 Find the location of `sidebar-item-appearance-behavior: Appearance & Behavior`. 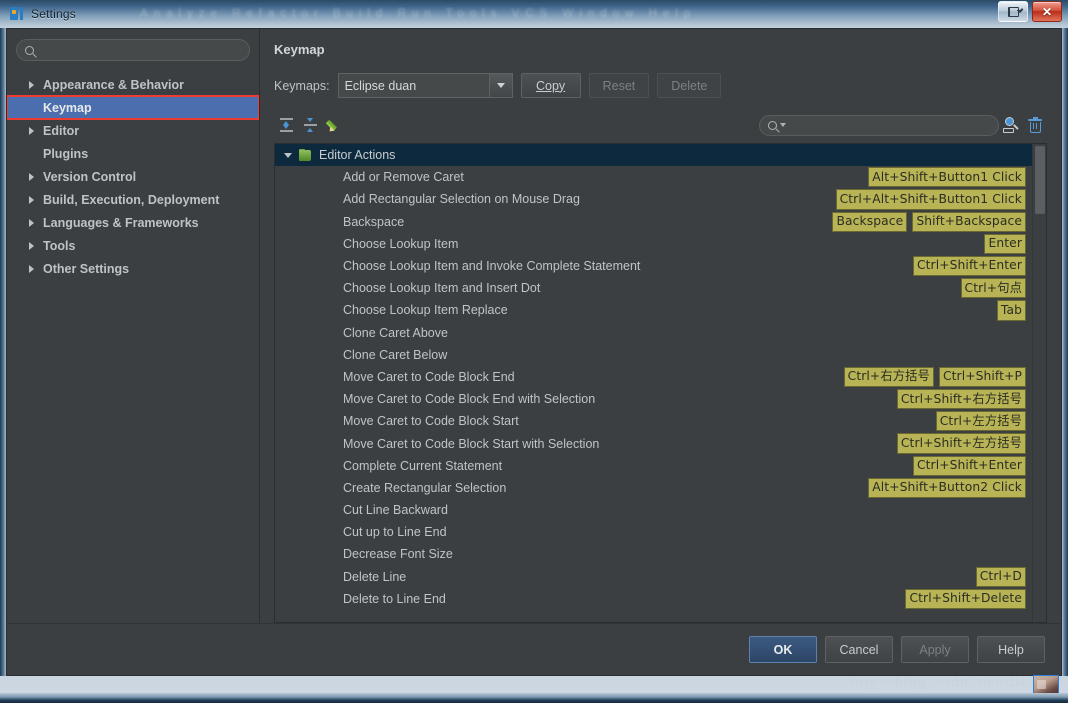

sidebar-item-appearance-behavior: Appearance & Behavior is located at coordinates (133, 84).